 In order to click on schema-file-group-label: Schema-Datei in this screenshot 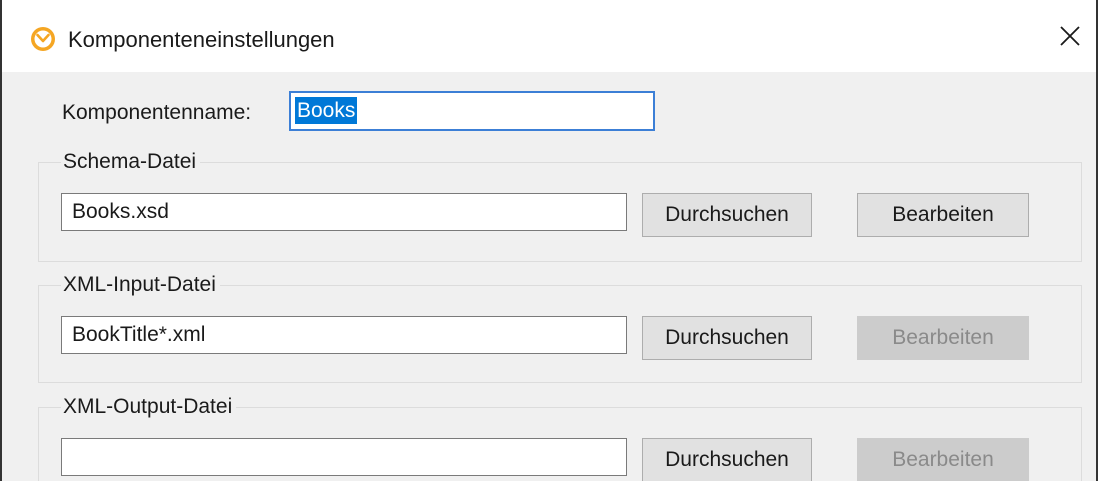, I will do `click(131, 162)`.